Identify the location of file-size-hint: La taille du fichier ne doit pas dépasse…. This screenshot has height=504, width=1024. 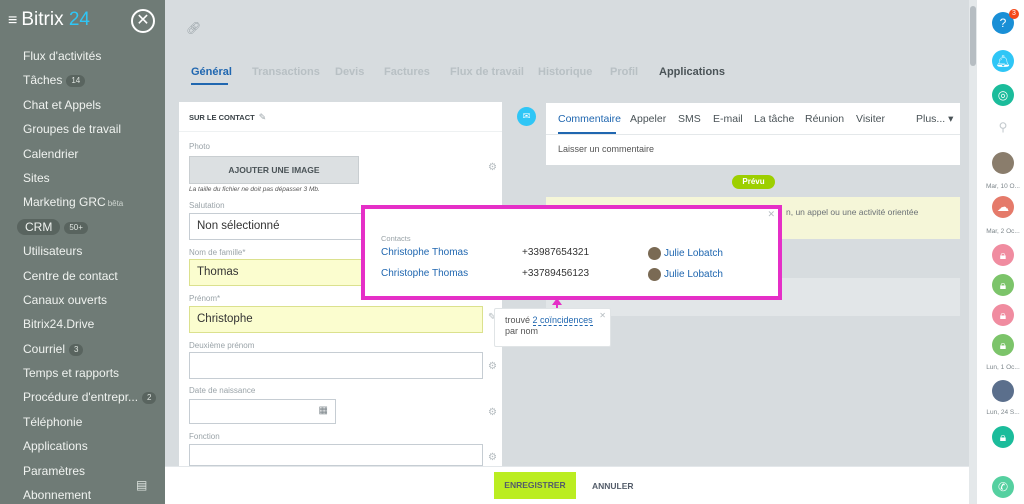
(254, 189).